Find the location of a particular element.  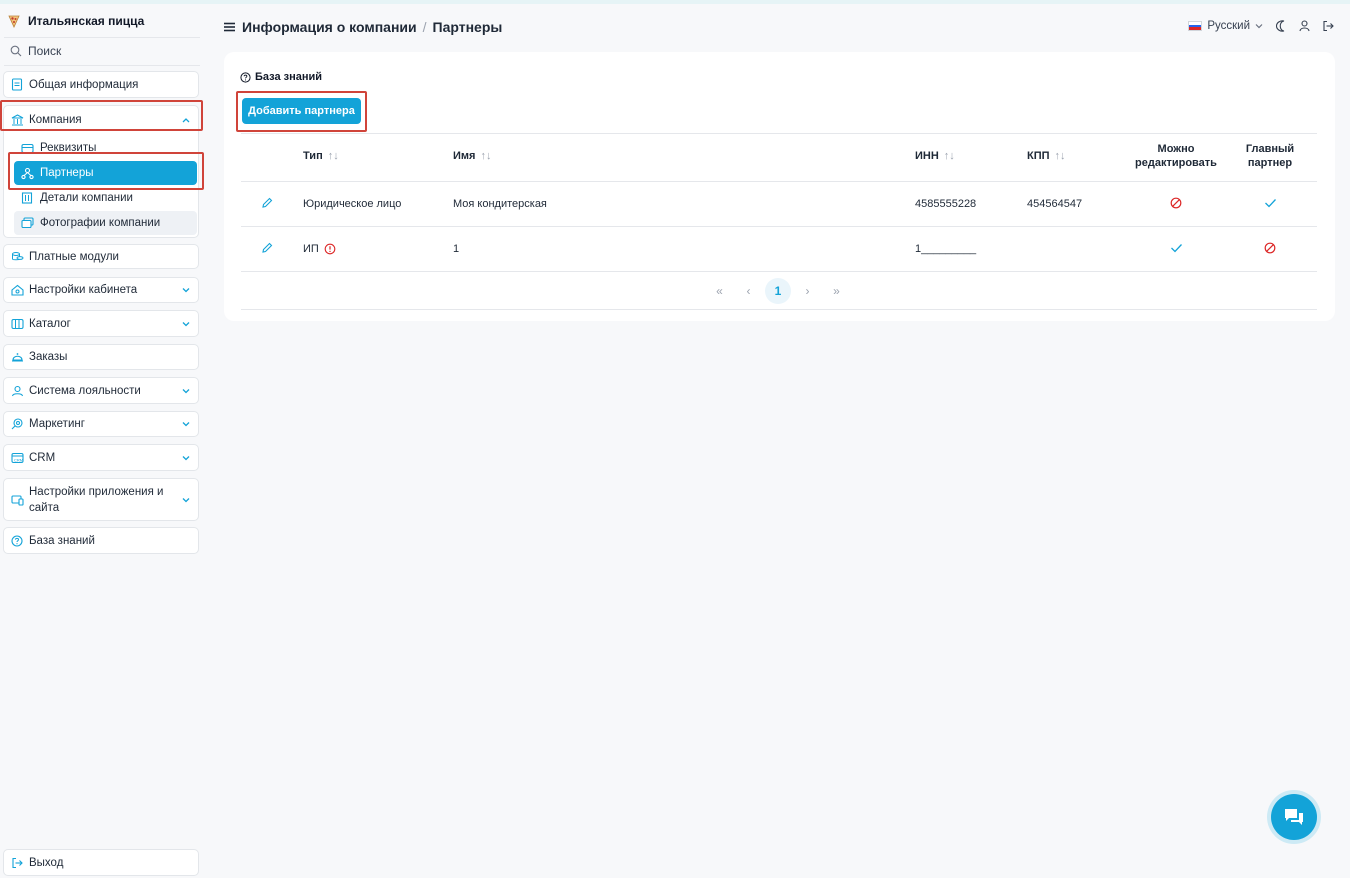

cell-type-label: ИП is located at coordinates (311, 249).